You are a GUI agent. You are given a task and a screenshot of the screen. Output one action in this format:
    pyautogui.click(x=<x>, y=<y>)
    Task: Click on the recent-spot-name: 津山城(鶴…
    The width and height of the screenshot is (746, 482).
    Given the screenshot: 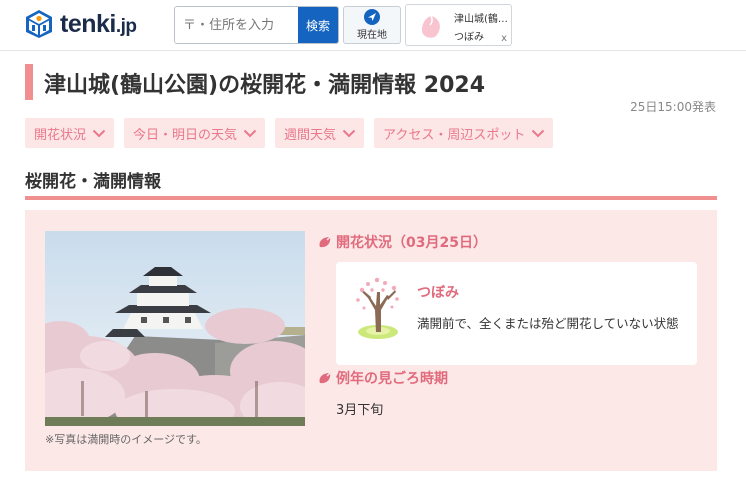 What is the action you would take?
    pyautogui.click(x=481, y=19)
    